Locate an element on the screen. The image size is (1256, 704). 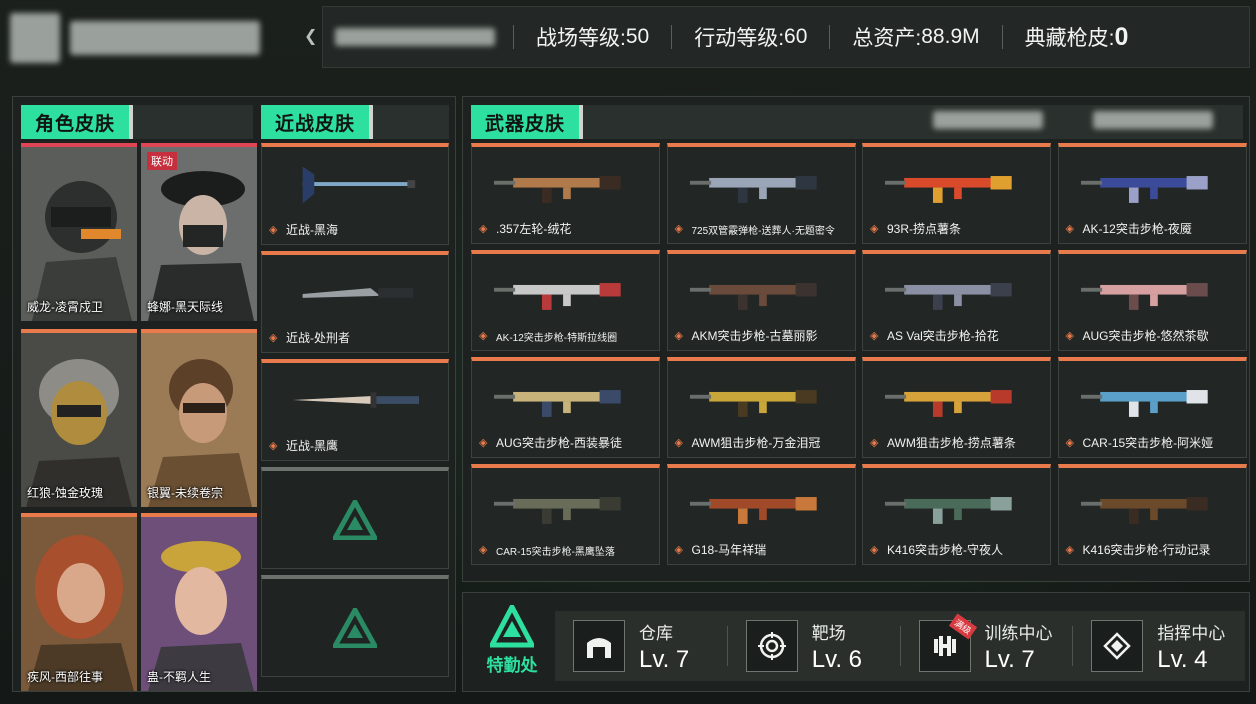
section-title: 近战皮肤 is located at coordinates (317, 122).